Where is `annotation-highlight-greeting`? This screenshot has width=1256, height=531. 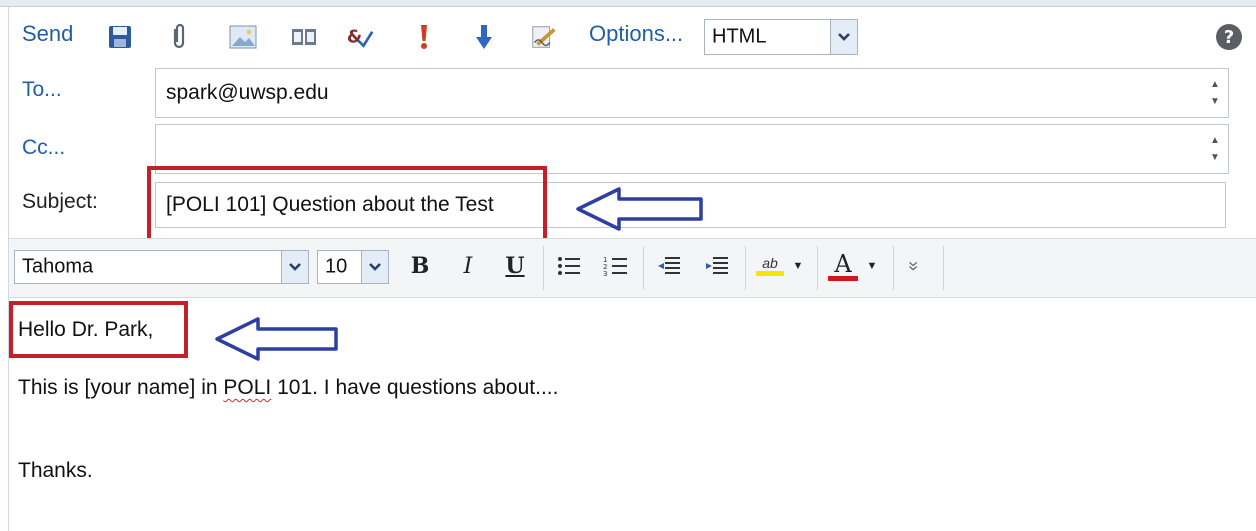
annotation-highlight-greeting is located at coordinates (98, 329).